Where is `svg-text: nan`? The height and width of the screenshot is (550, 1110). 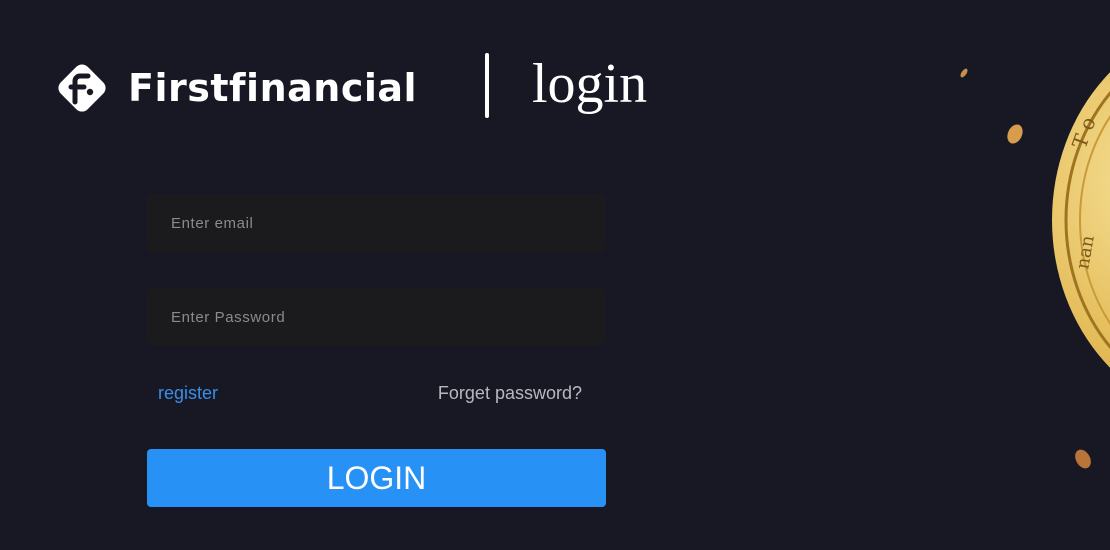
svg-text: nan is located at coordinates (1085, 251).